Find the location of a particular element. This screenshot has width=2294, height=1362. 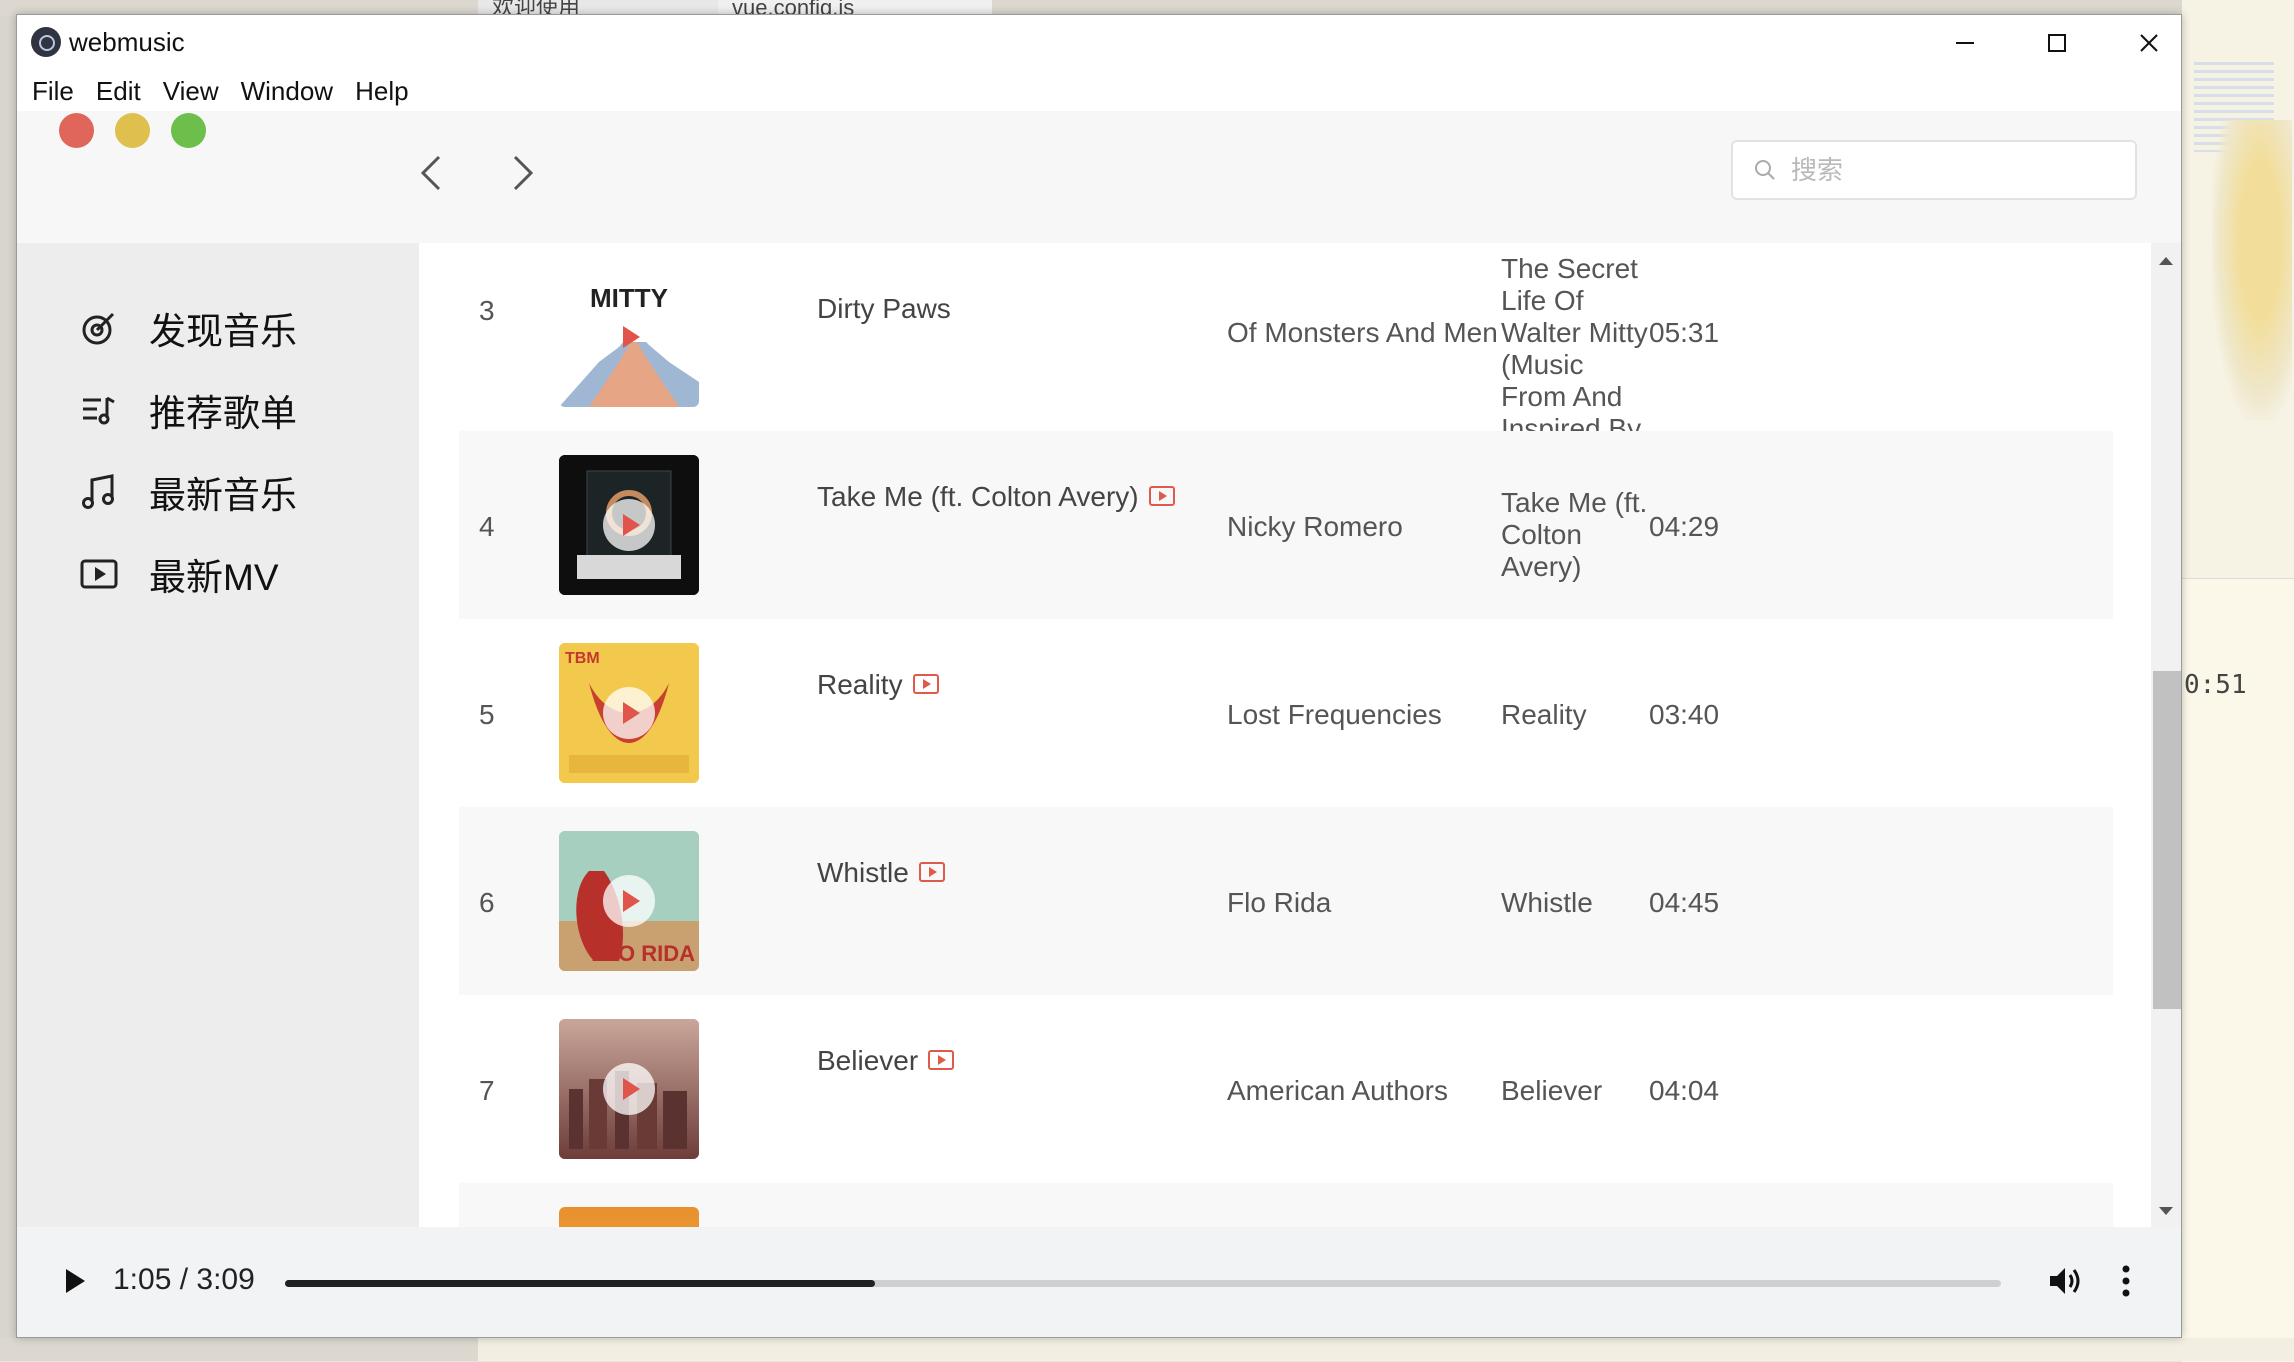

song-row is located at coordinates (1286, 1205).